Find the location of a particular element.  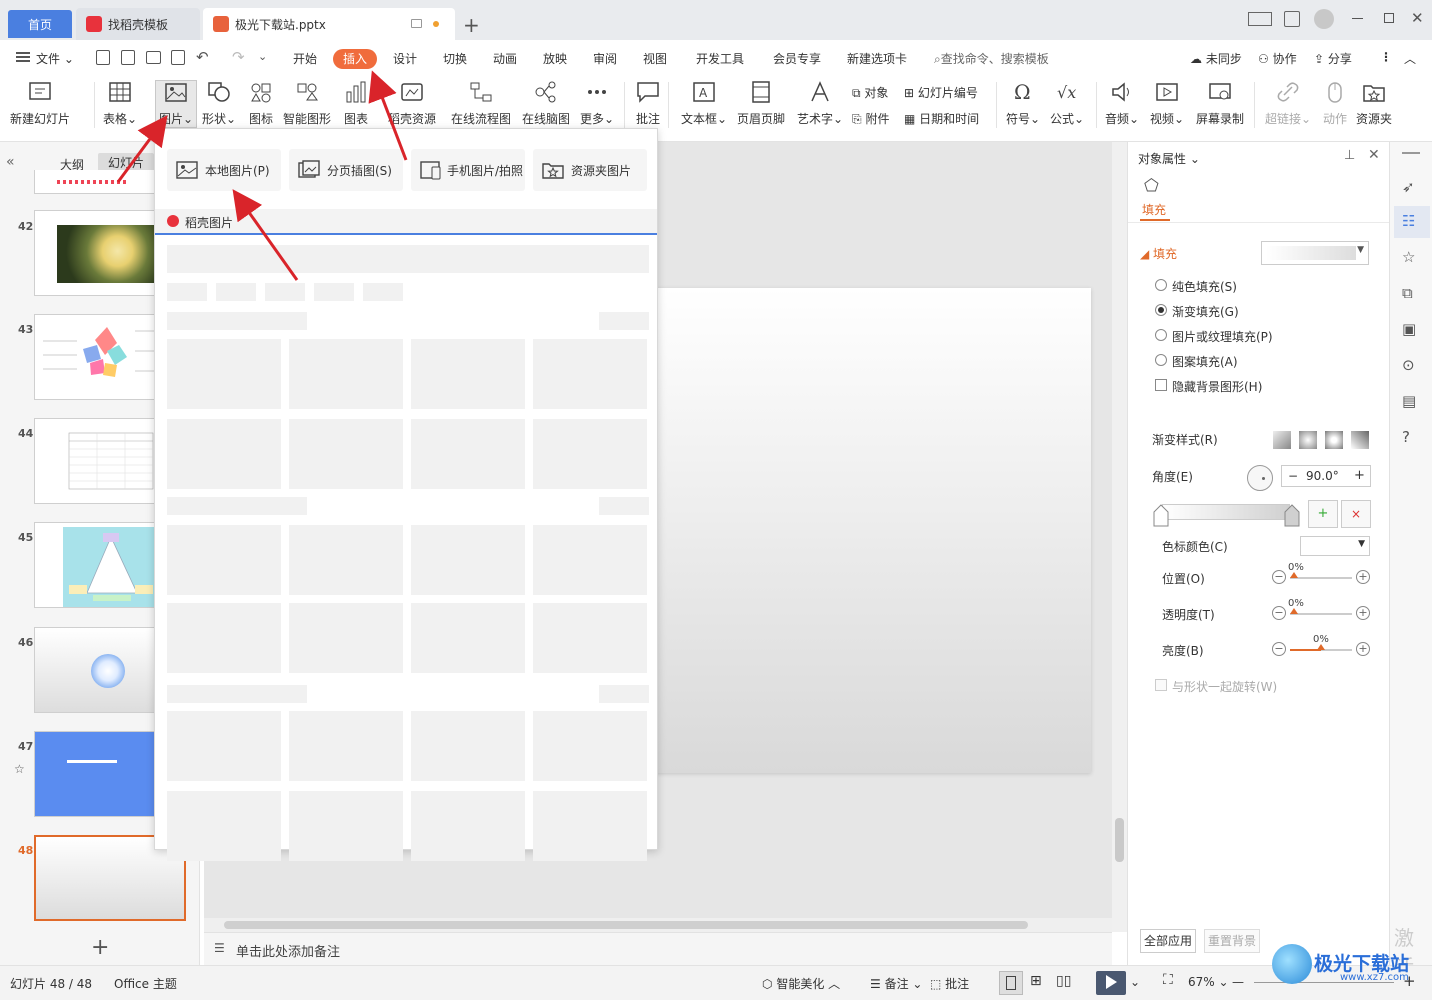

add-stop-button: + is located at coordinates (1323, 514).